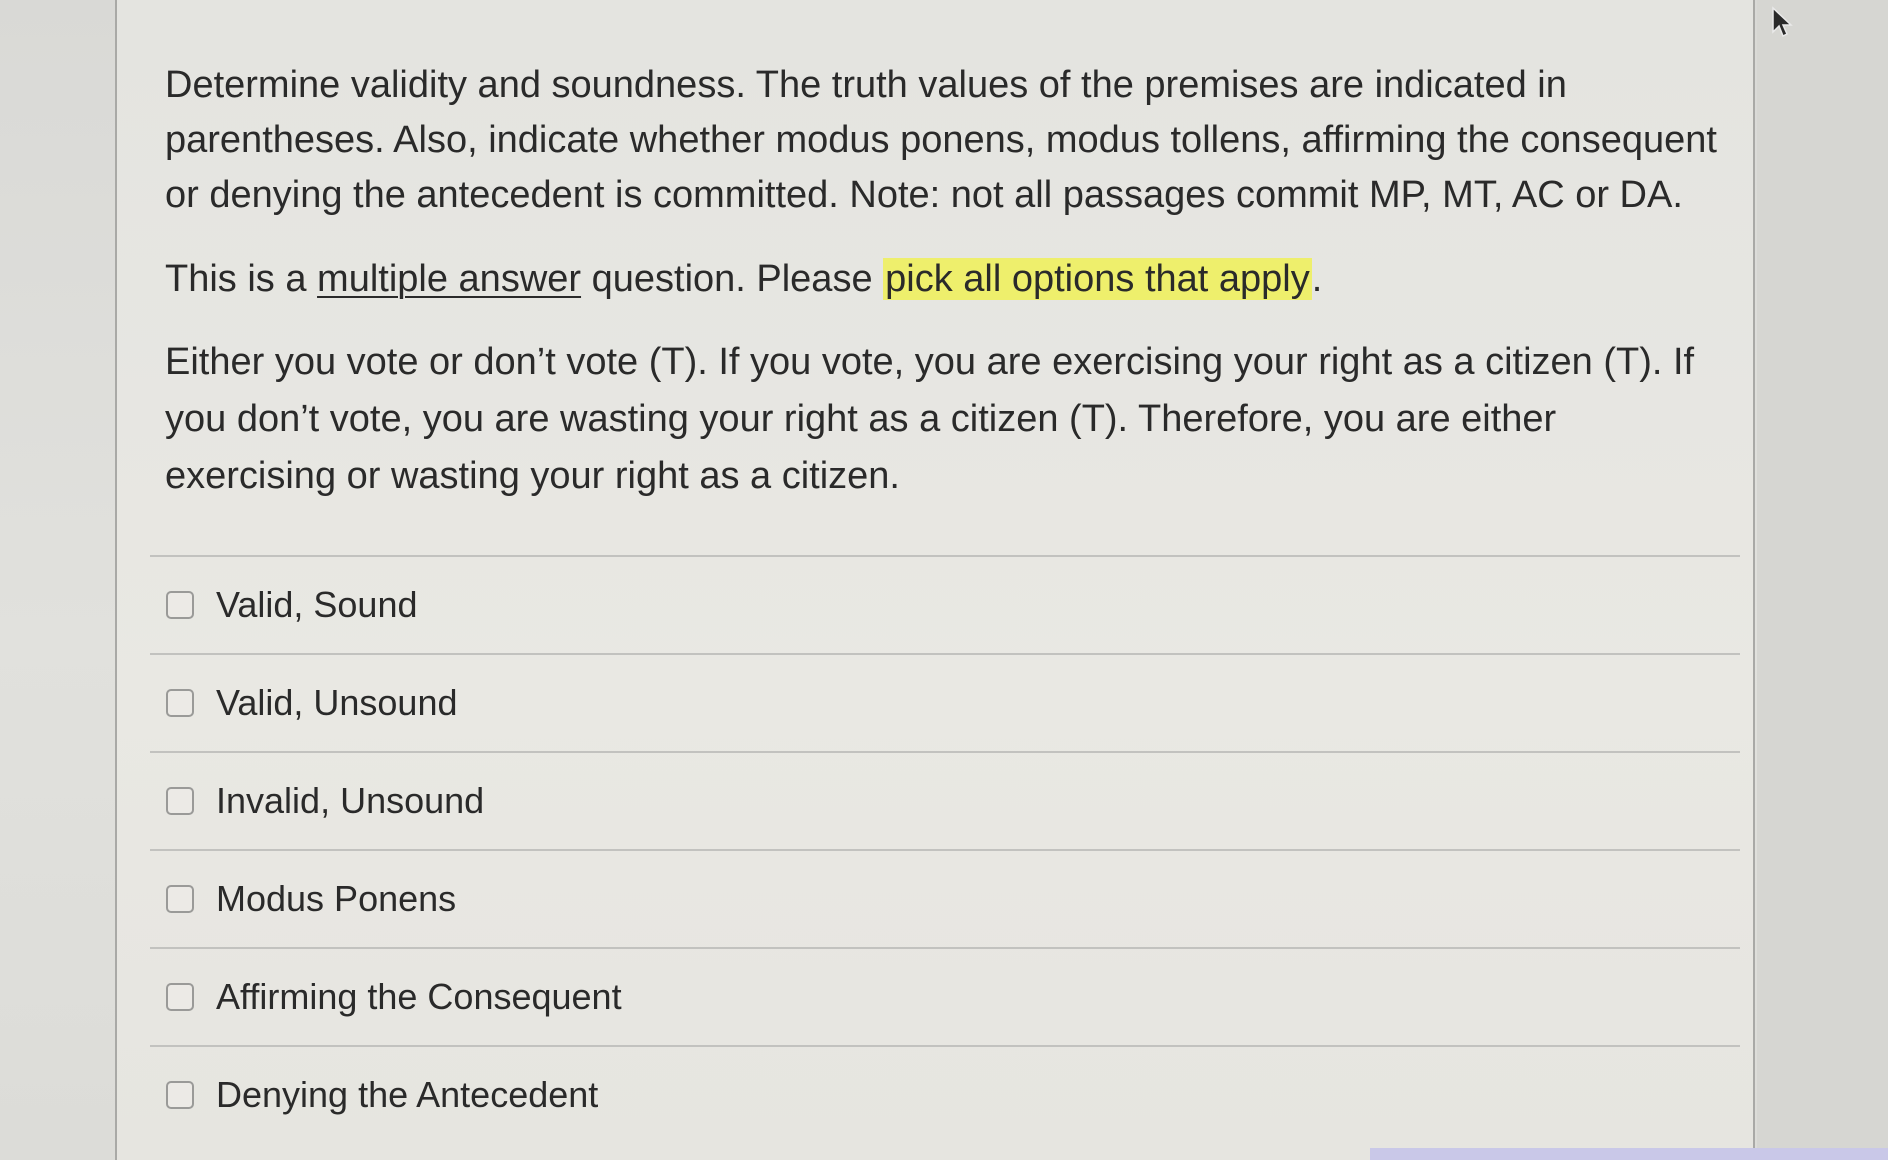 The height and width of the screenshot is (1160, 1888). I want to click on pick-all-highlight: pick all options that apply, so click(1097, 279).